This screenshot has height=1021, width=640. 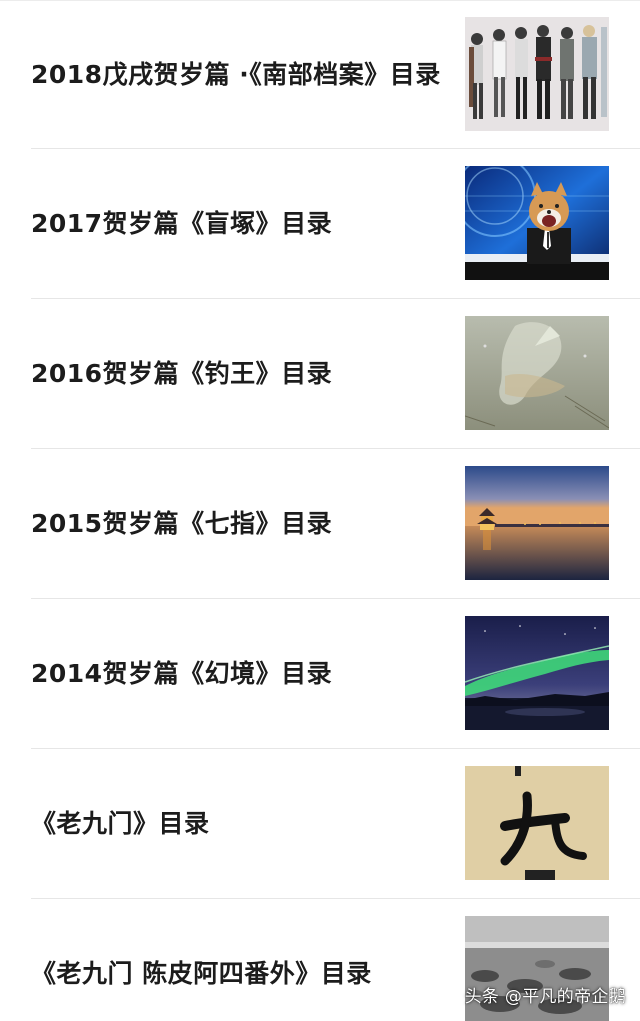 I want to click on item-title: 2017贺岁篇《盲塚》目录, so click(x=237, y=224).